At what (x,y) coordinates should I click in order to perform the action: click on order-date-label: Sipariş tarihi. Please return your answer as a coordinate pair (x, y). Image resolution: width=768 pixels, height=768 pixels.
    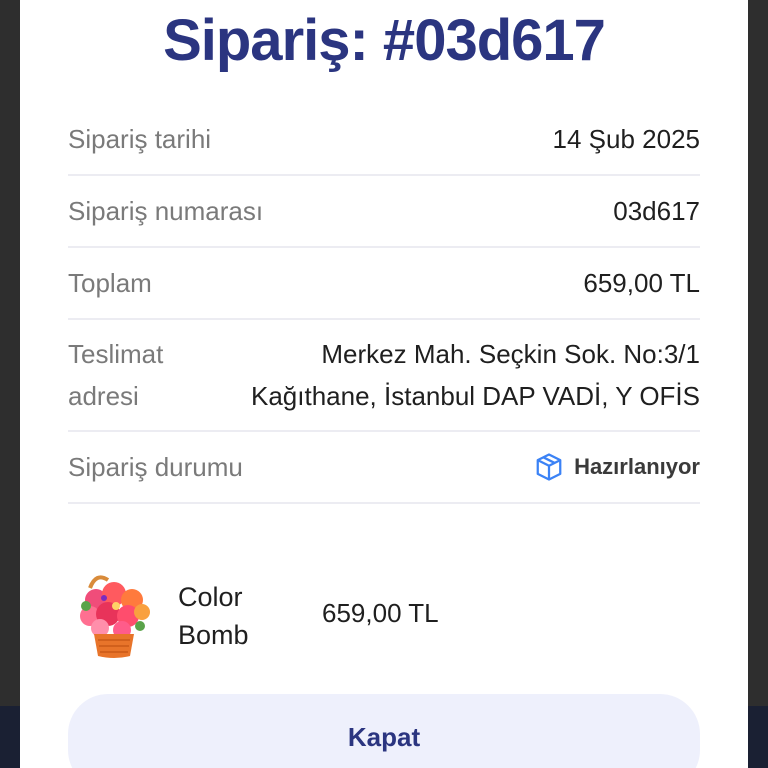
    Looking at the image, I should click on (140, 138).